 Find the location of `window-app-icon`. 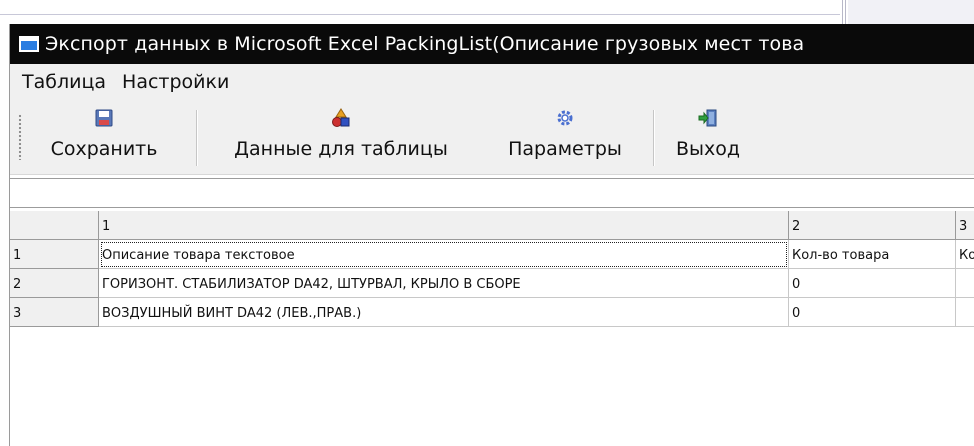

window-app-icon is located at coordinates (29, 44).